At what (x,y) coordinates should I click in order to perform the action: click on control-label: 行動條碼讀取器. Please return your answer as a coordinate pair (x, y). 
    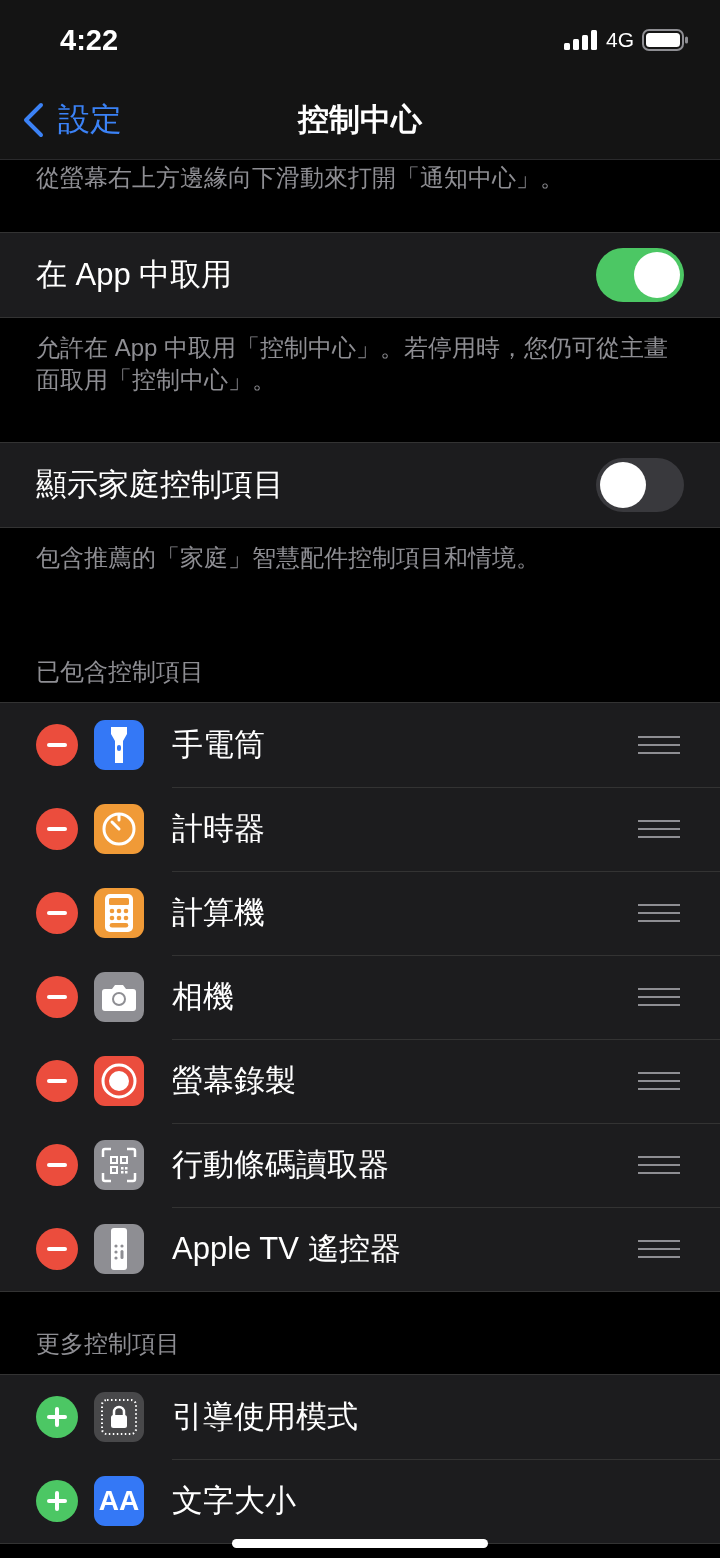
    Looking at the image, I should click on (280, 1164).